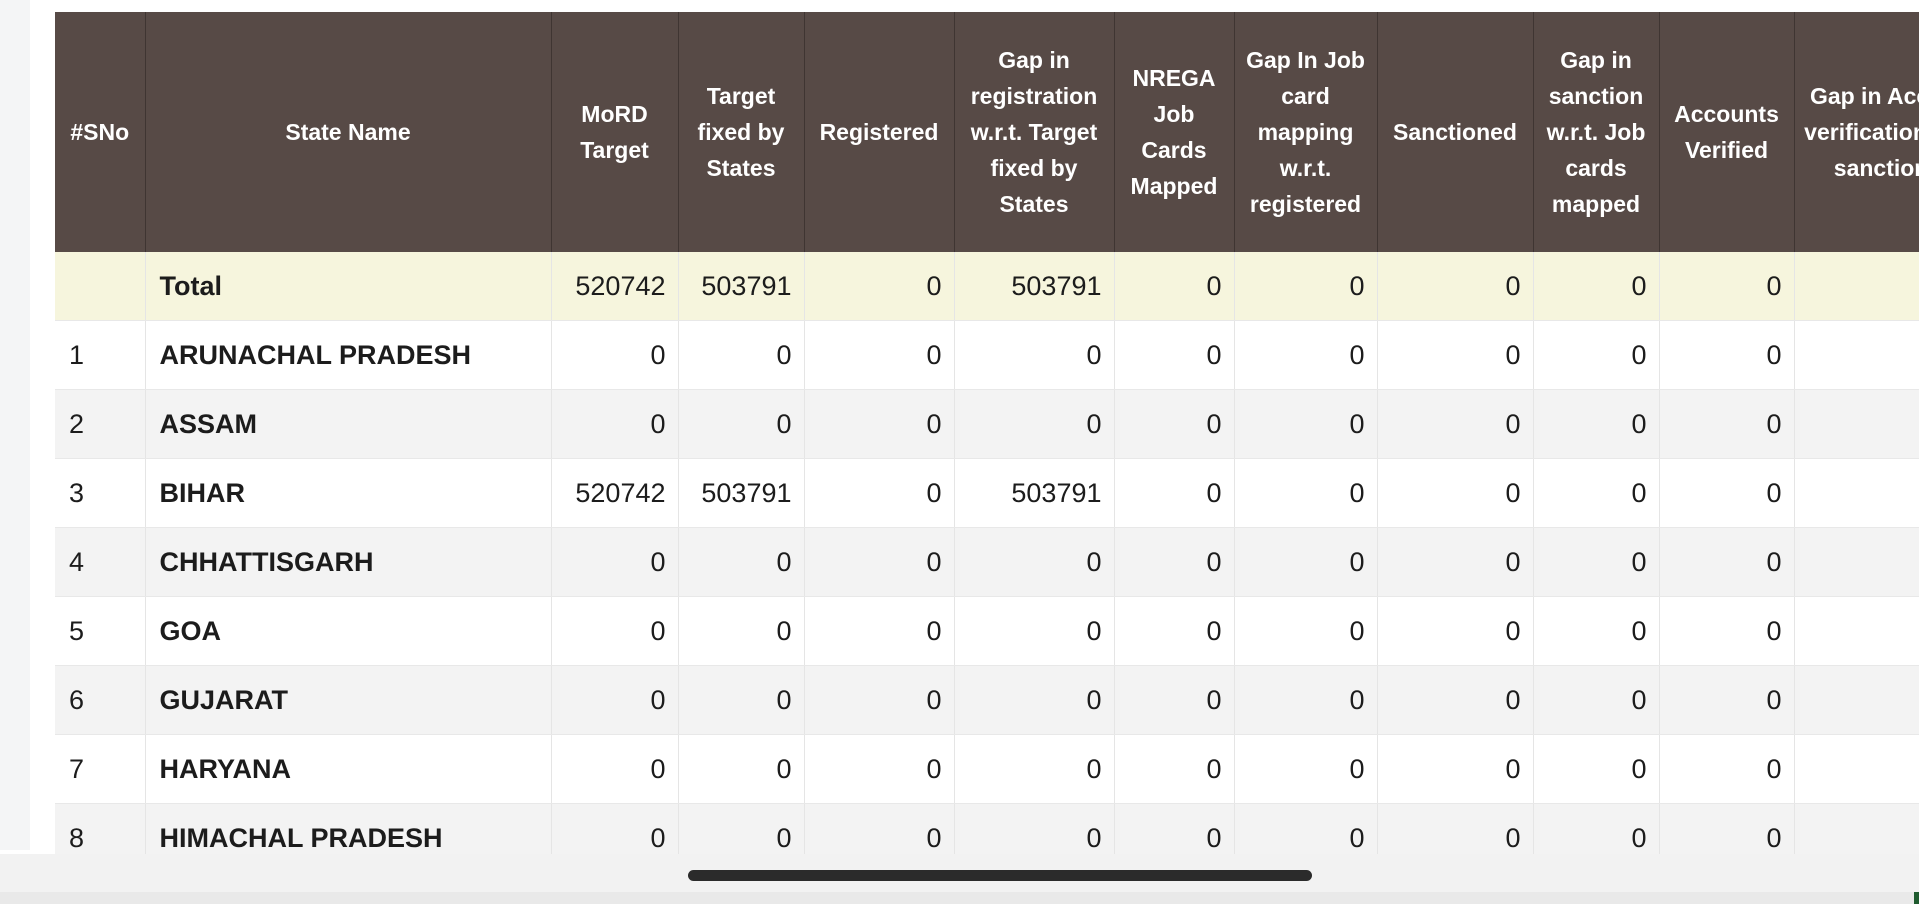  What do you see at coordinates (100, 828) in the screenshot?
I see `row-sno: 8` at bounding box center [100, 828].